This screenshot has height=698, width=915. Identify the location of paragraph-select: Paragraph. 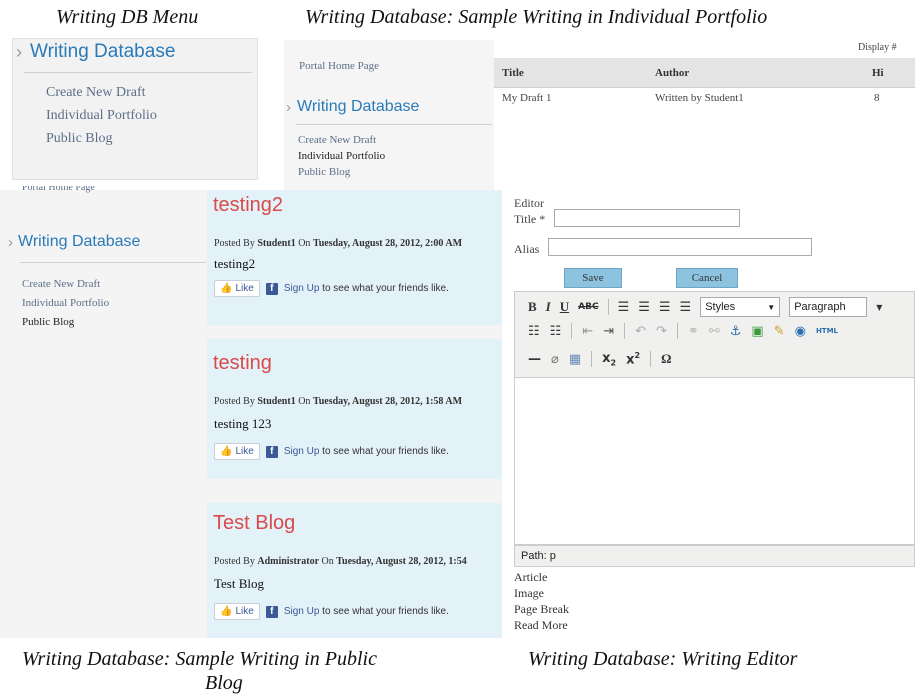
(828, 307).